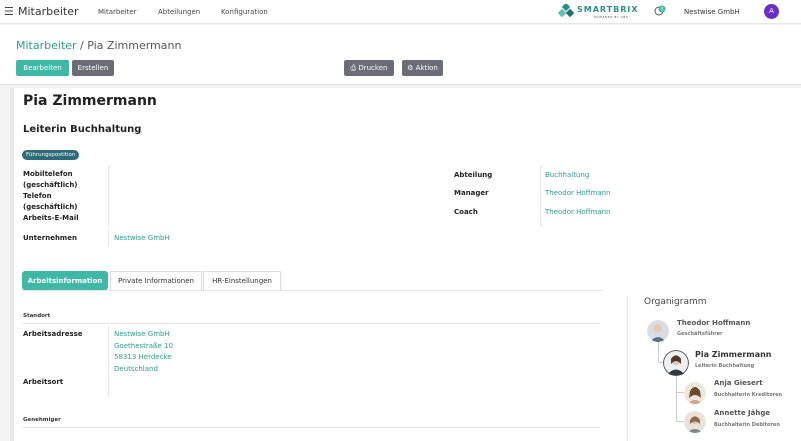 The width and height of the screenshot is (801, 441). I want to click on org-name-anja: Anja Giesert, so click(738, 383).